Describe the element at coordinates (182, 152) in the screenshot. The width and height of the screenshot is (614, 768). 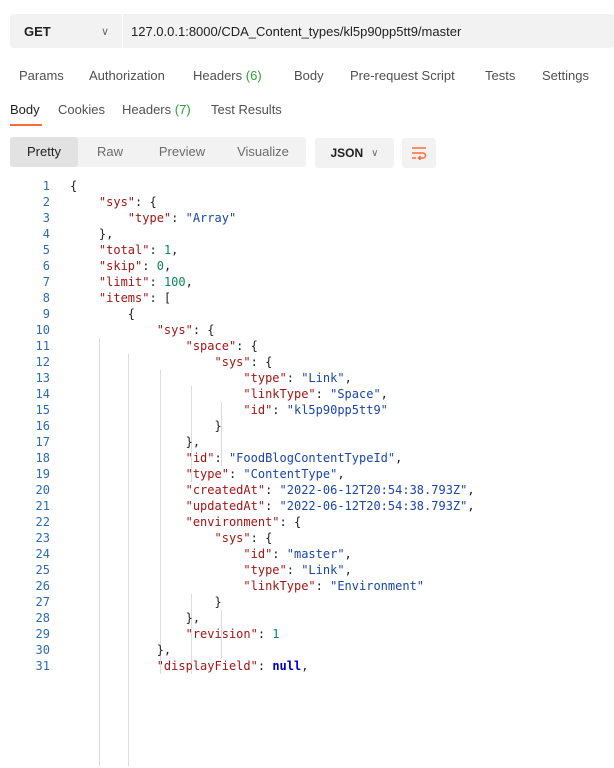
I see `view-preview-button: Preview` at that location.